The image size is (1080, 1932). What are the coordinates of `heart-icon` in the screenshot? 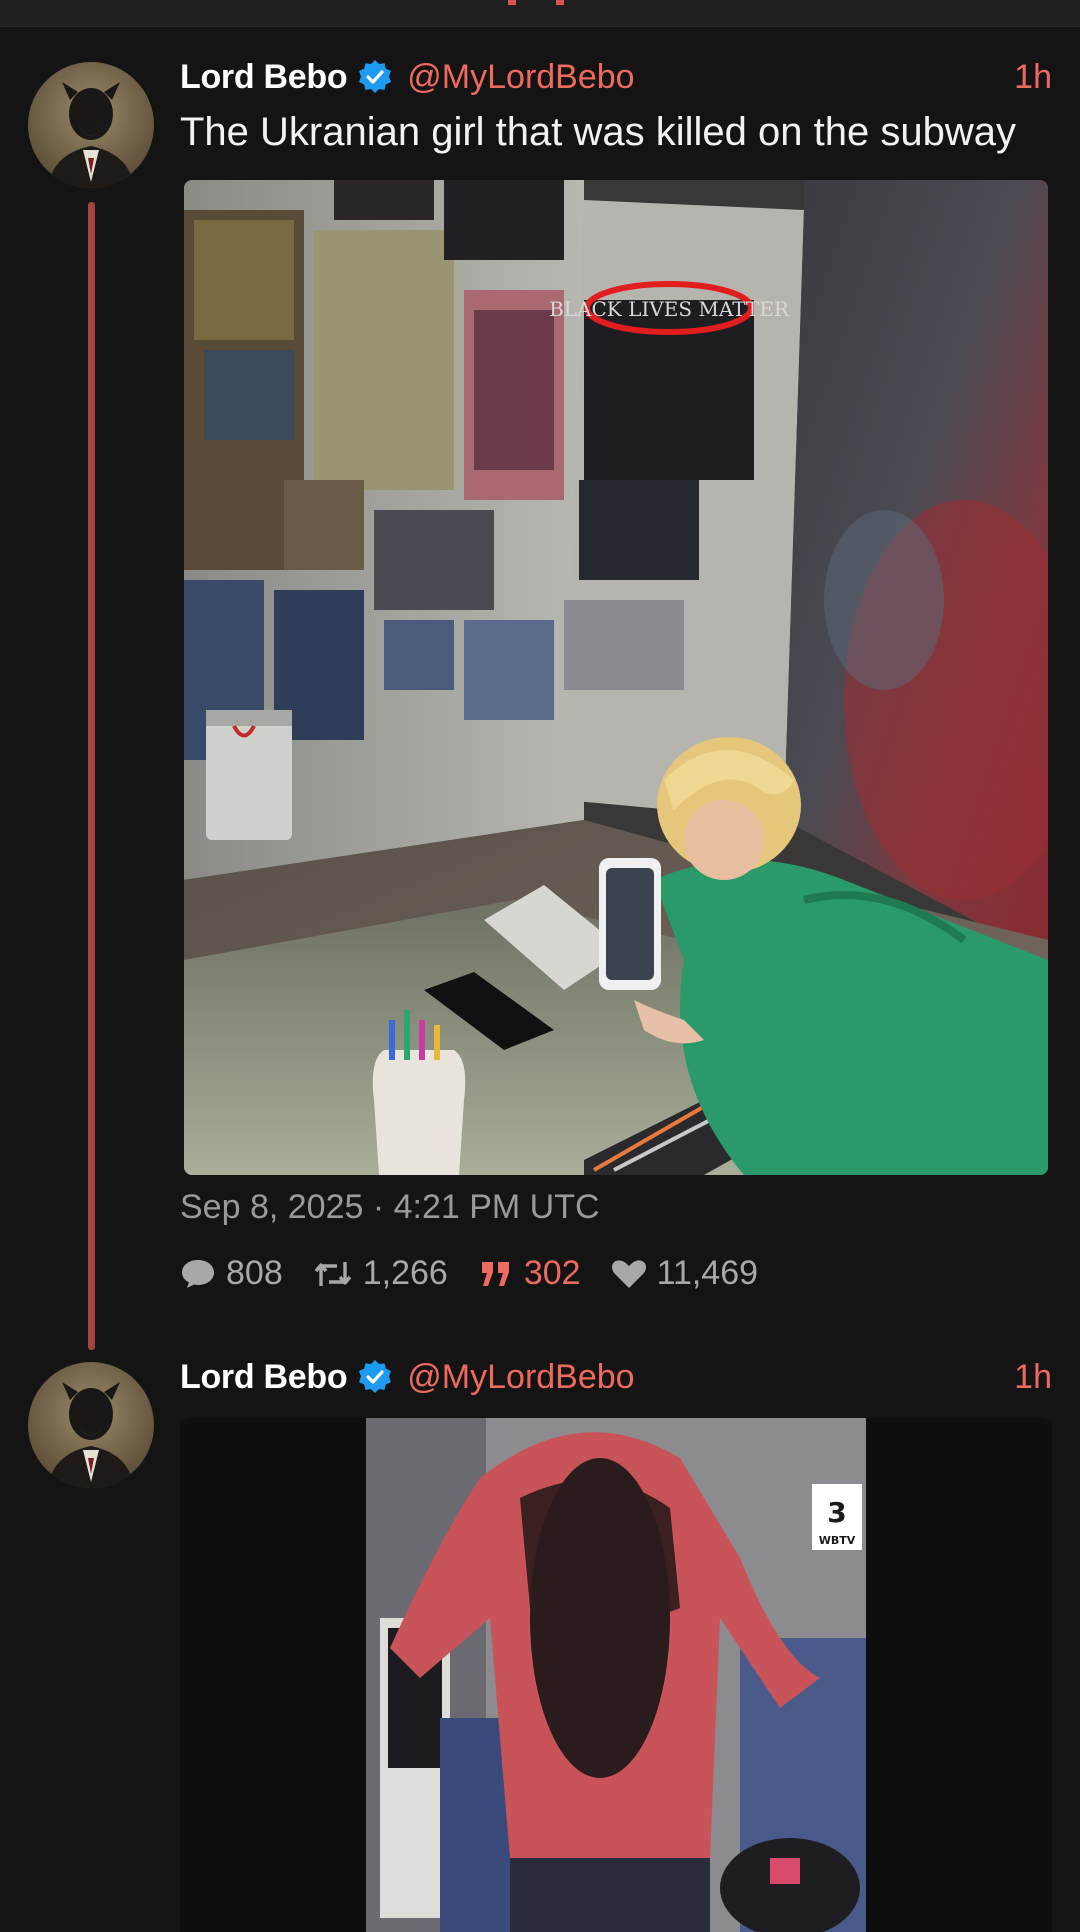 It's located at (628, 1273).